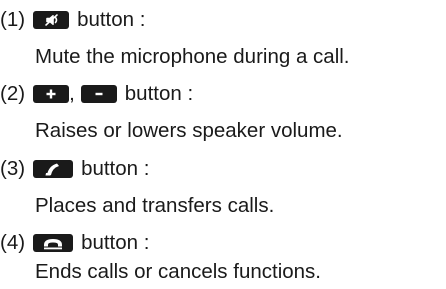  What do you see at coordinates (53, 169) in the screenshot?
I see `call-key-icon` at bounding box center [53, 169].